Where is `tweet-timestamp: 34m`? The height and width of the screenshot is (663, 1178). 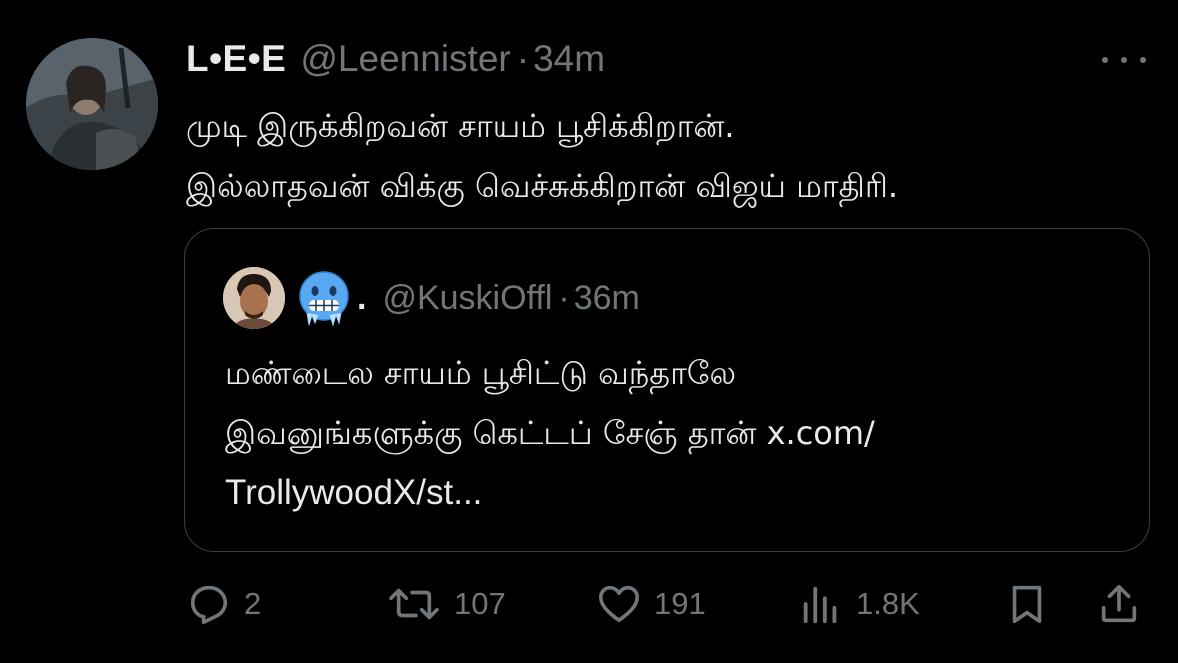
tweet-timestamp: 34m is located at coordinates (569, 59).